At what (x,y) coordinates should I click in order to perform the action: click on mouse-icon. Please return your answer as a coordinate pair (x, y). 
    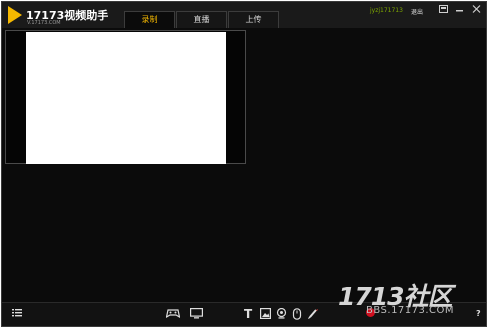
    Looking at the image, I should click on (297, 316).